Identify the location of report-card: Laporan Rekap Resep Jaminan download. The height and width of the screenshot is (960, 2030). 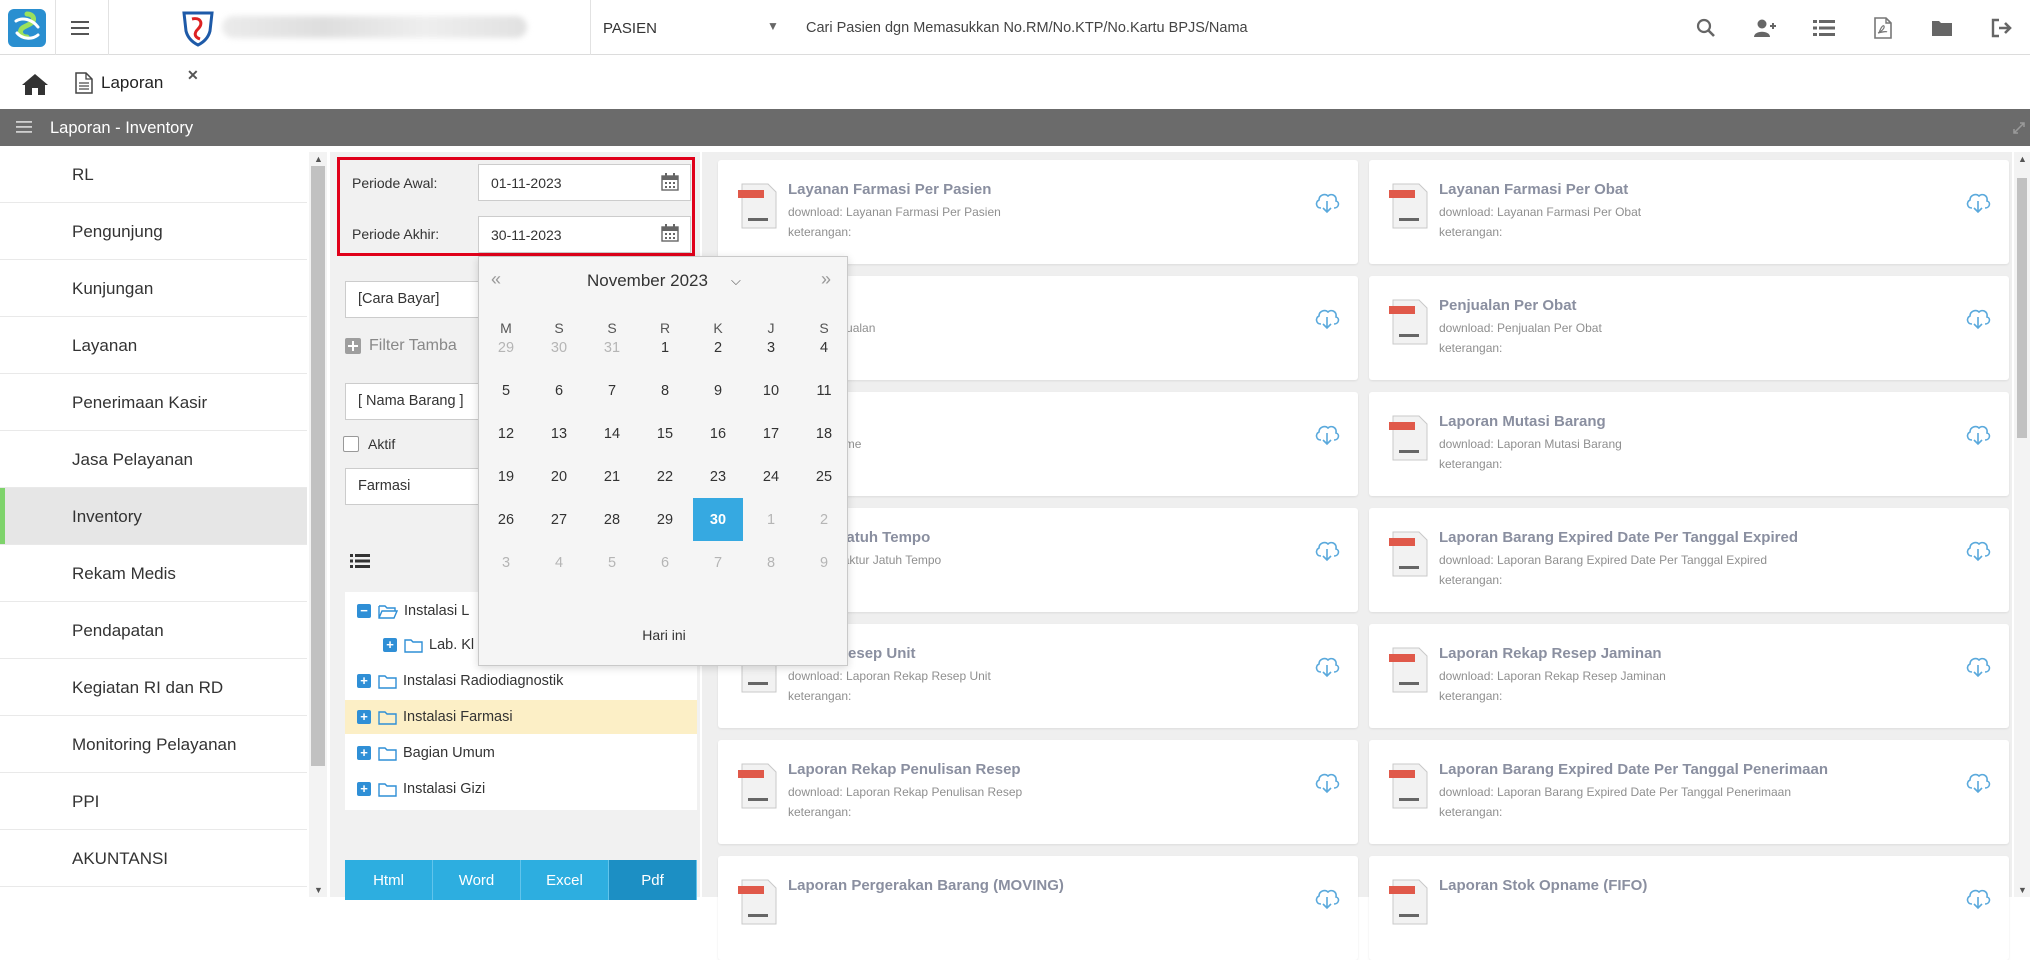
(1689, 676).